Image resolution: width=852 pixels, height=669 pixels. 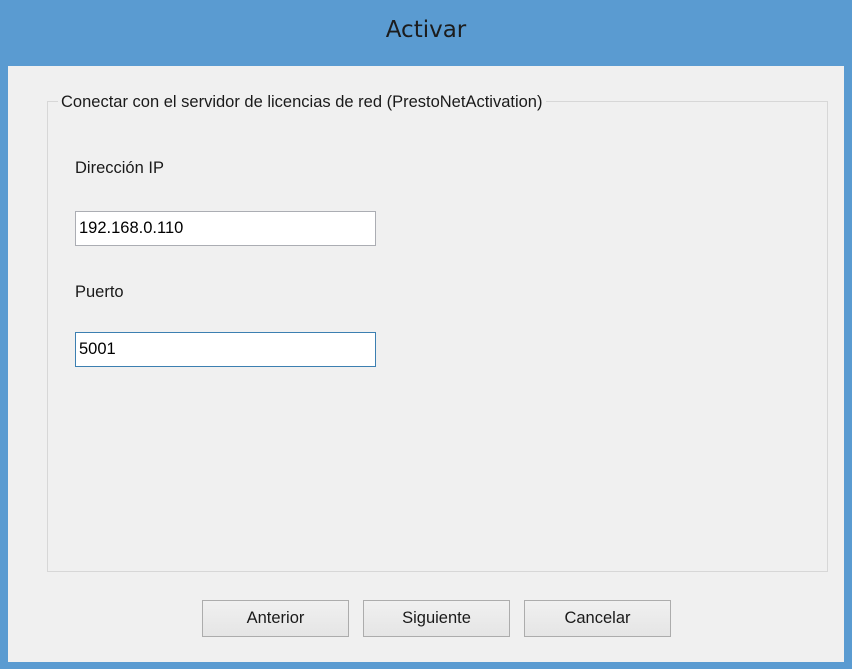 I want to click on window-title: Activar, so click(x=426, y=30).